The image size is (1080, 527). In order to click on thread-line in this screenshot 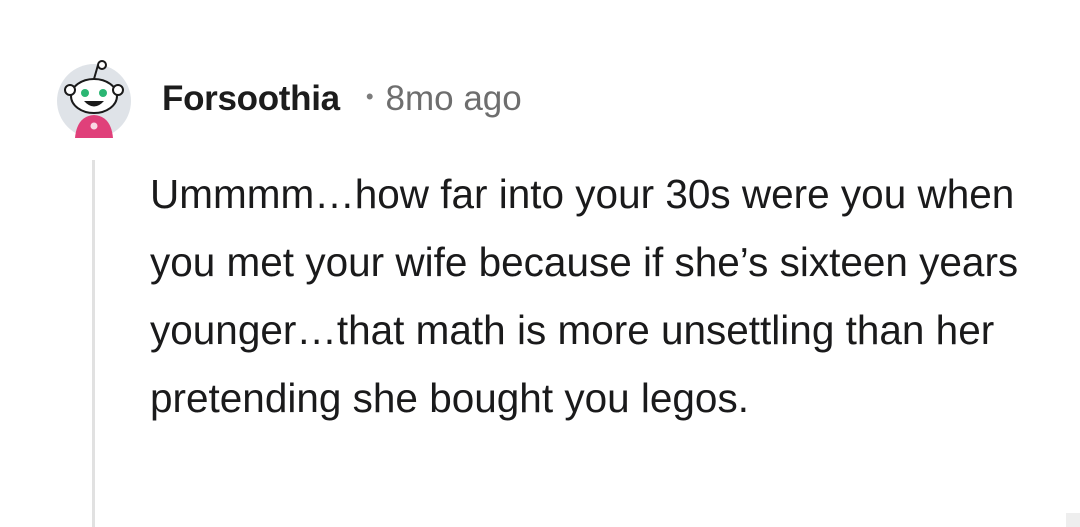, I will do `click(93, 343)`.